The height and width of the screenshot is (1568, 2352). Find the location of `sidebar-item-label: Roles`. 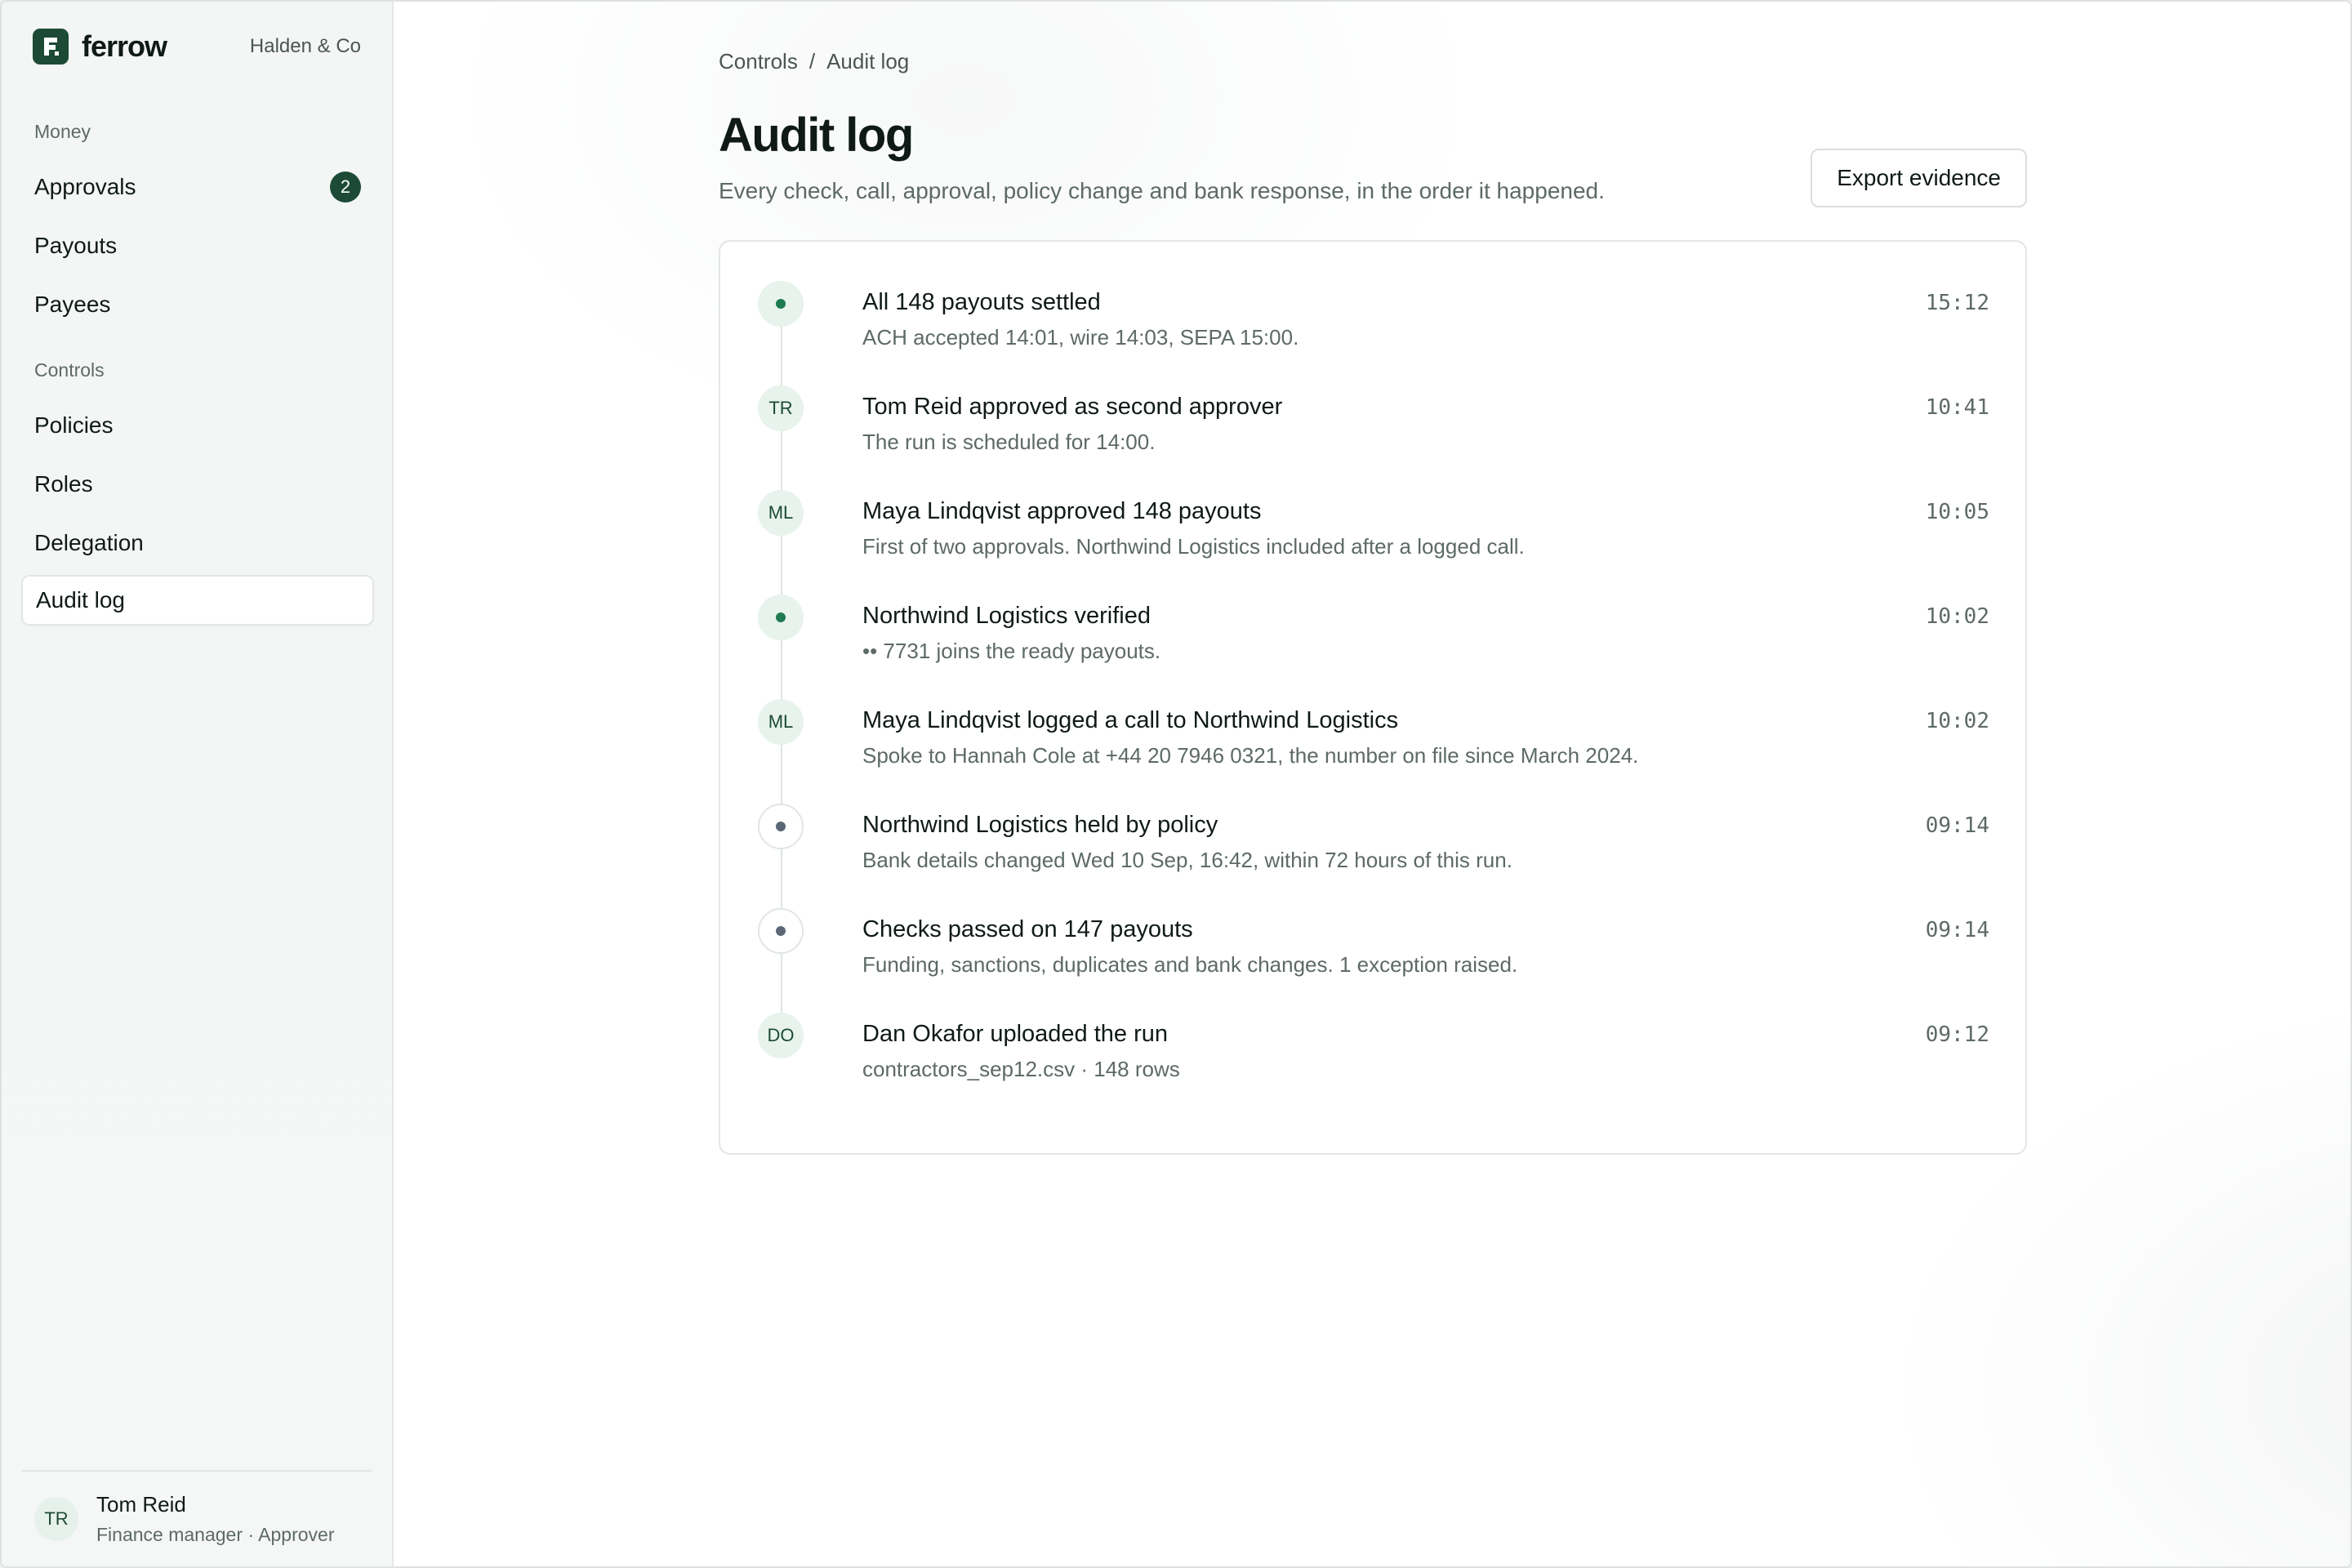

sidebar-item-label: Roles is located at coordinates (63, 484).